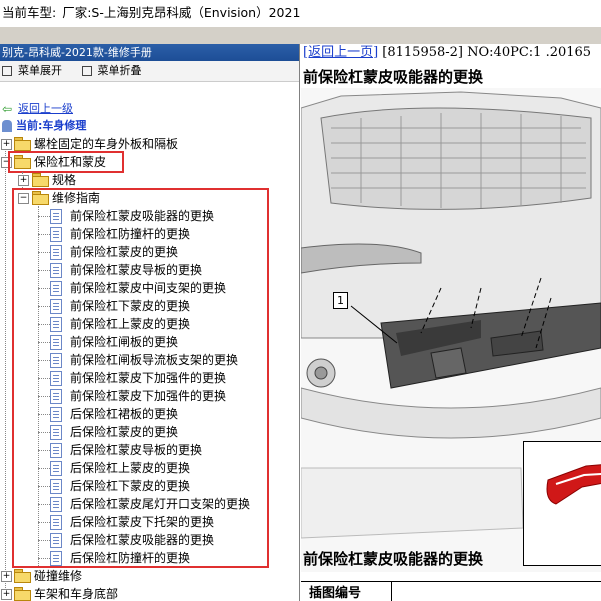  Describe the element at coordinates (487, 52) in the screenshot. I see `doc-info: [8115958-2] NO:40PC:1 .20165` at that location.